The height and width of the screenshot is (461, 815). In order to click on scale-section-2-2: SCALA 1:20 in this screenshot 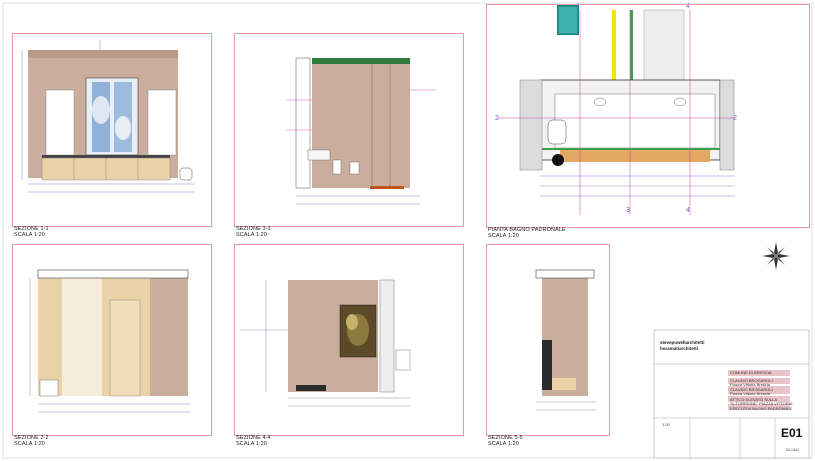, I will do `click(29, 444)`.